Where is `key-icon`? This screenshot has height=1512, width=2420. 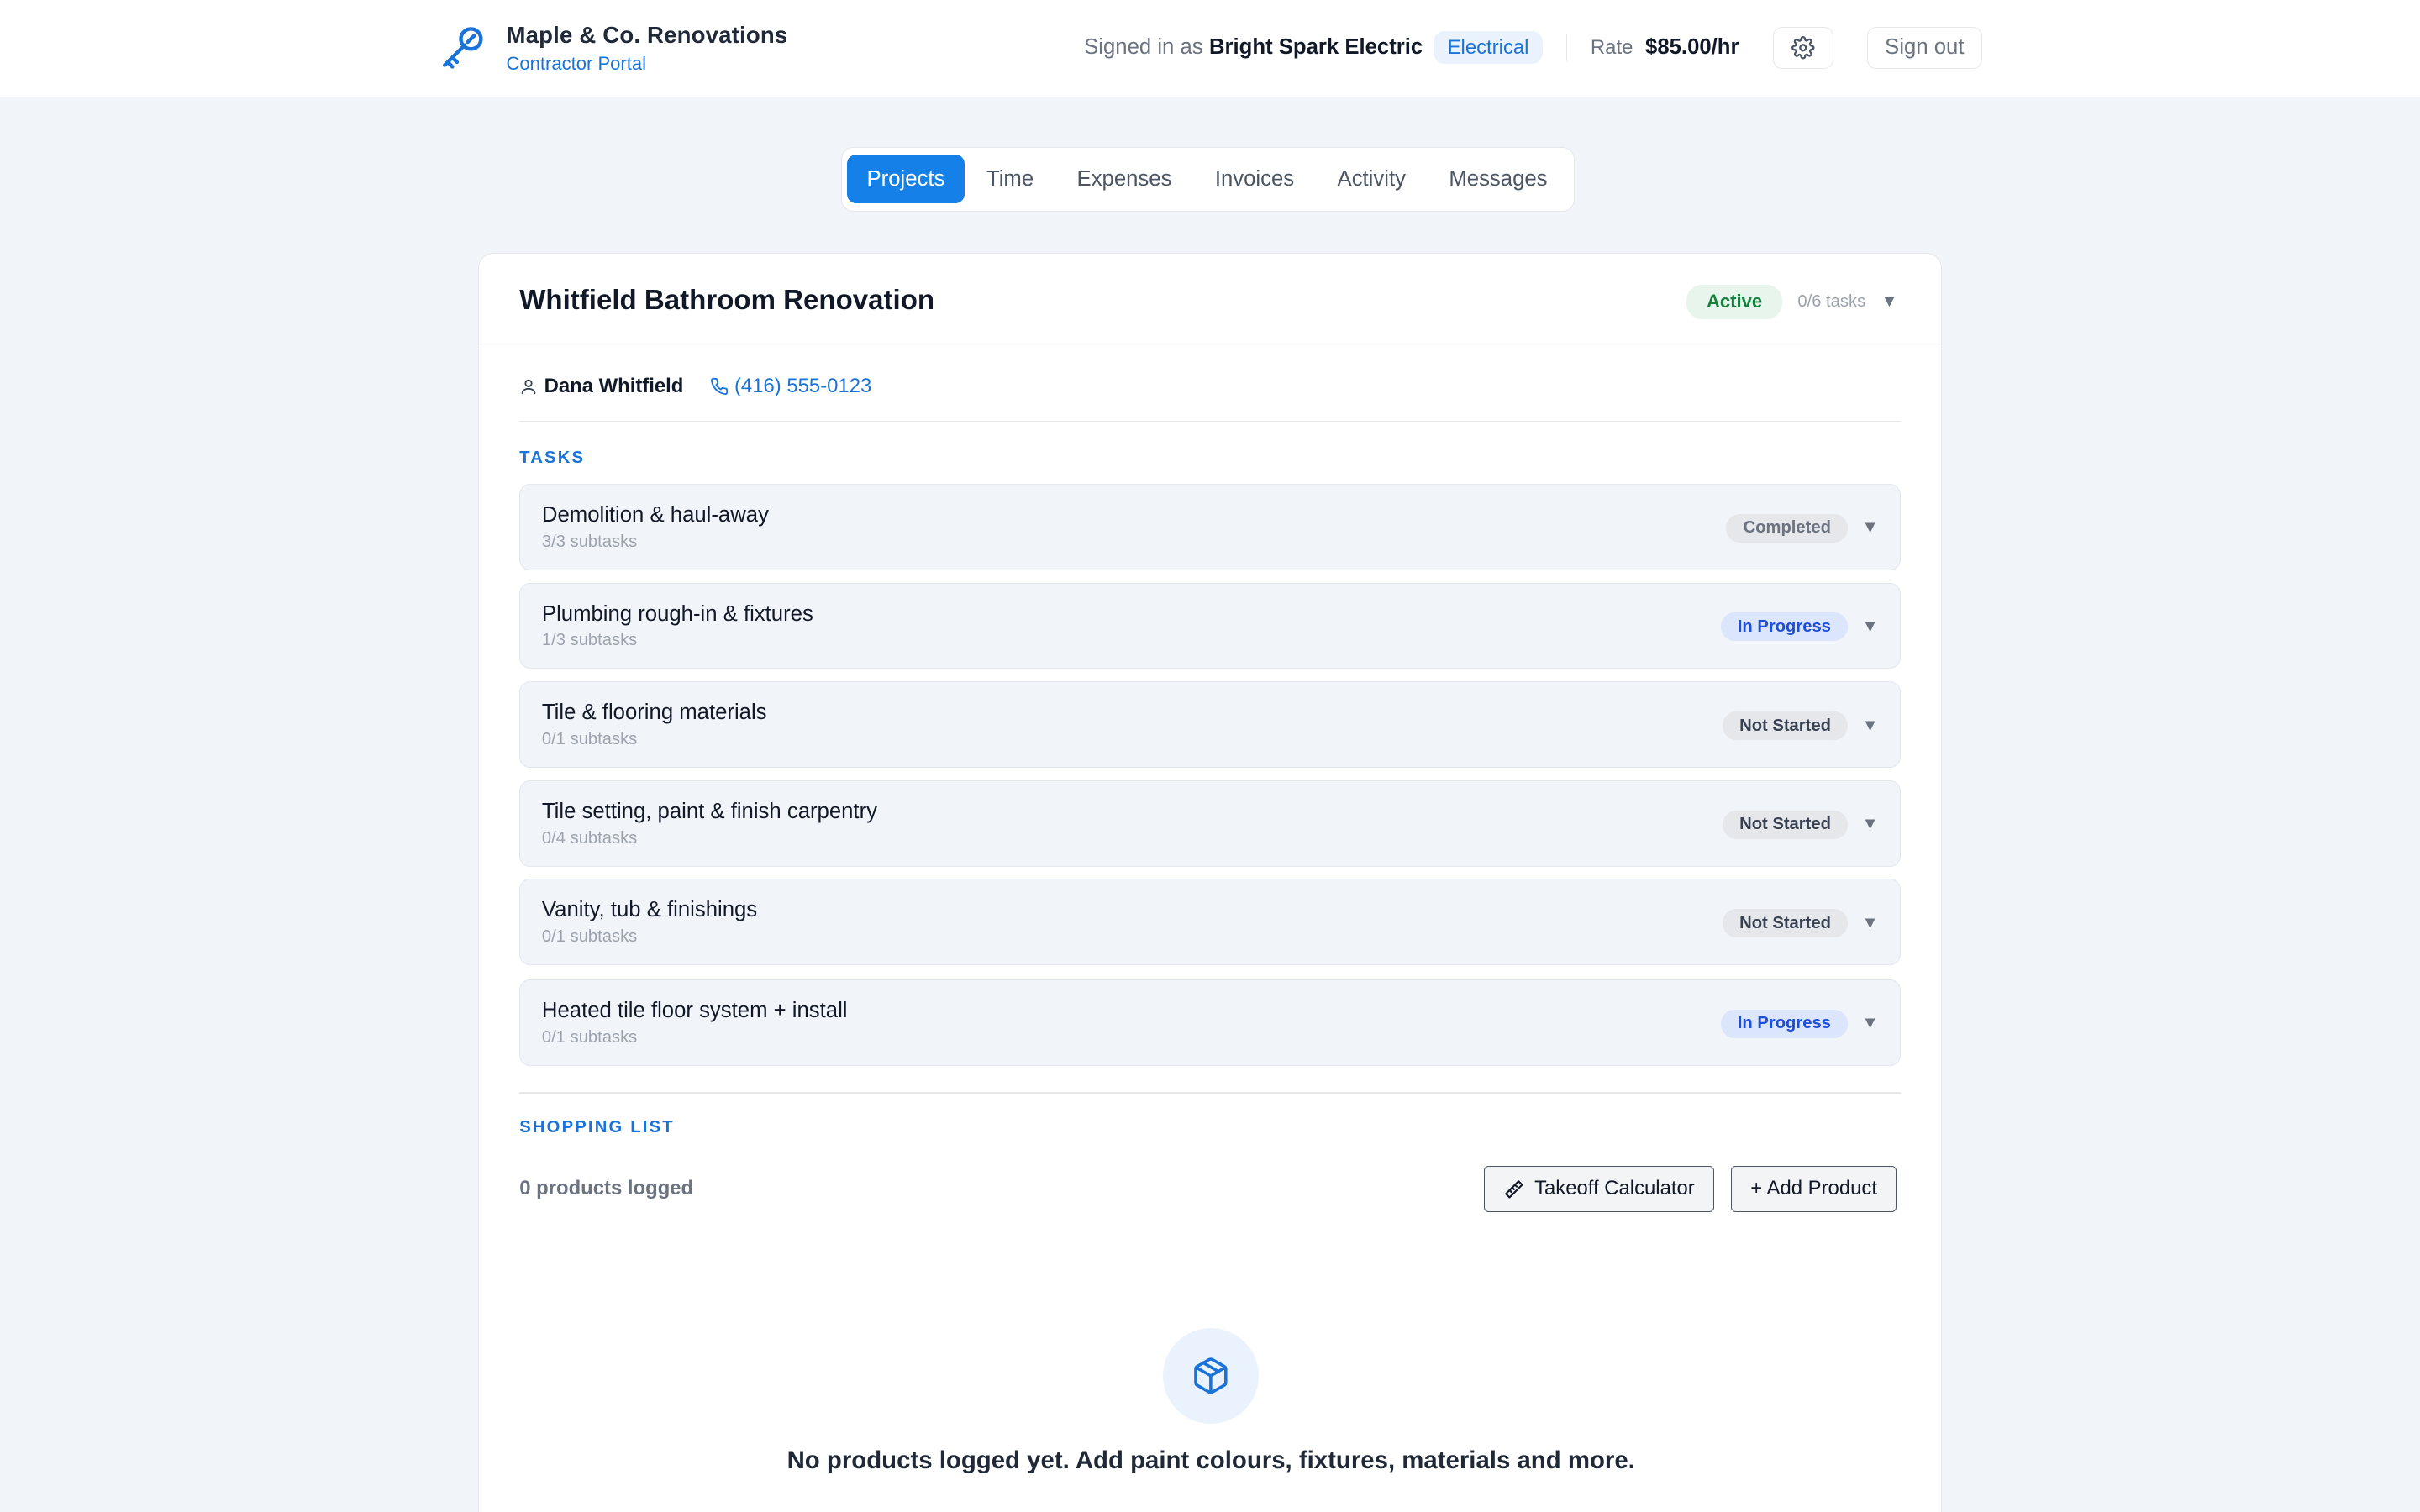
key-icon is located at coordinates (461, 48).